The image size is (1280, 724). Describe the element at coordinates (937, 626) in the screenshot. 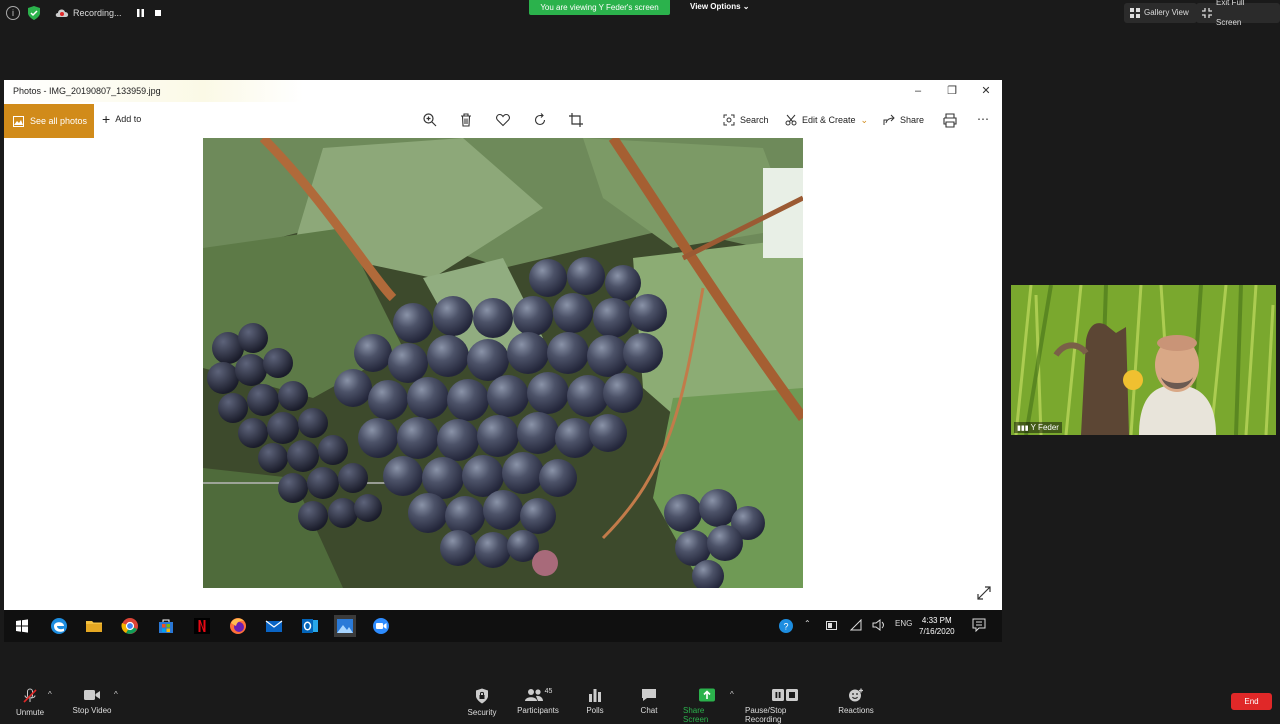

I see `taskbar-clock: 4:33 PM 7/16/2020` at that location.